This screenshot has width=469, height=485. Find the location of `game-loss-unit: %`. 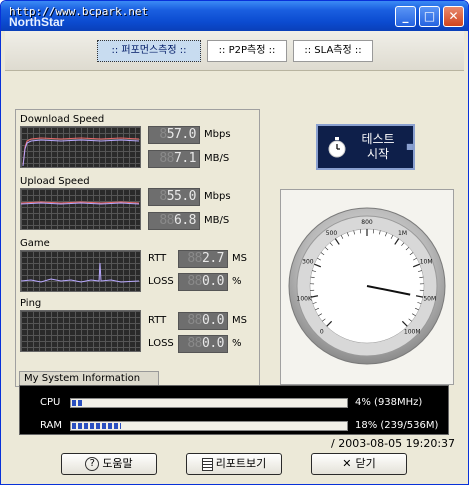

game-loss-unit: % is located at coordinates (237, 281).